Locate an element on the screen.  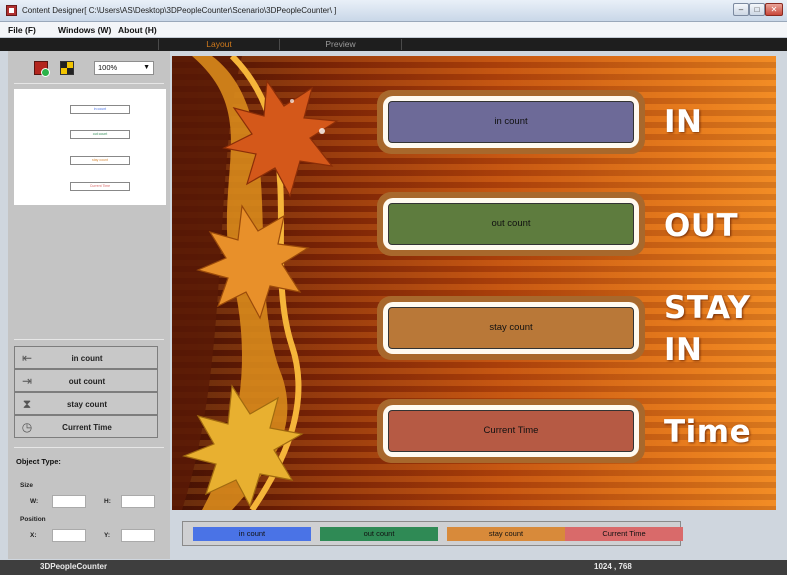
object-in-count: ⇤ in count is located at coordinates (86, 357).